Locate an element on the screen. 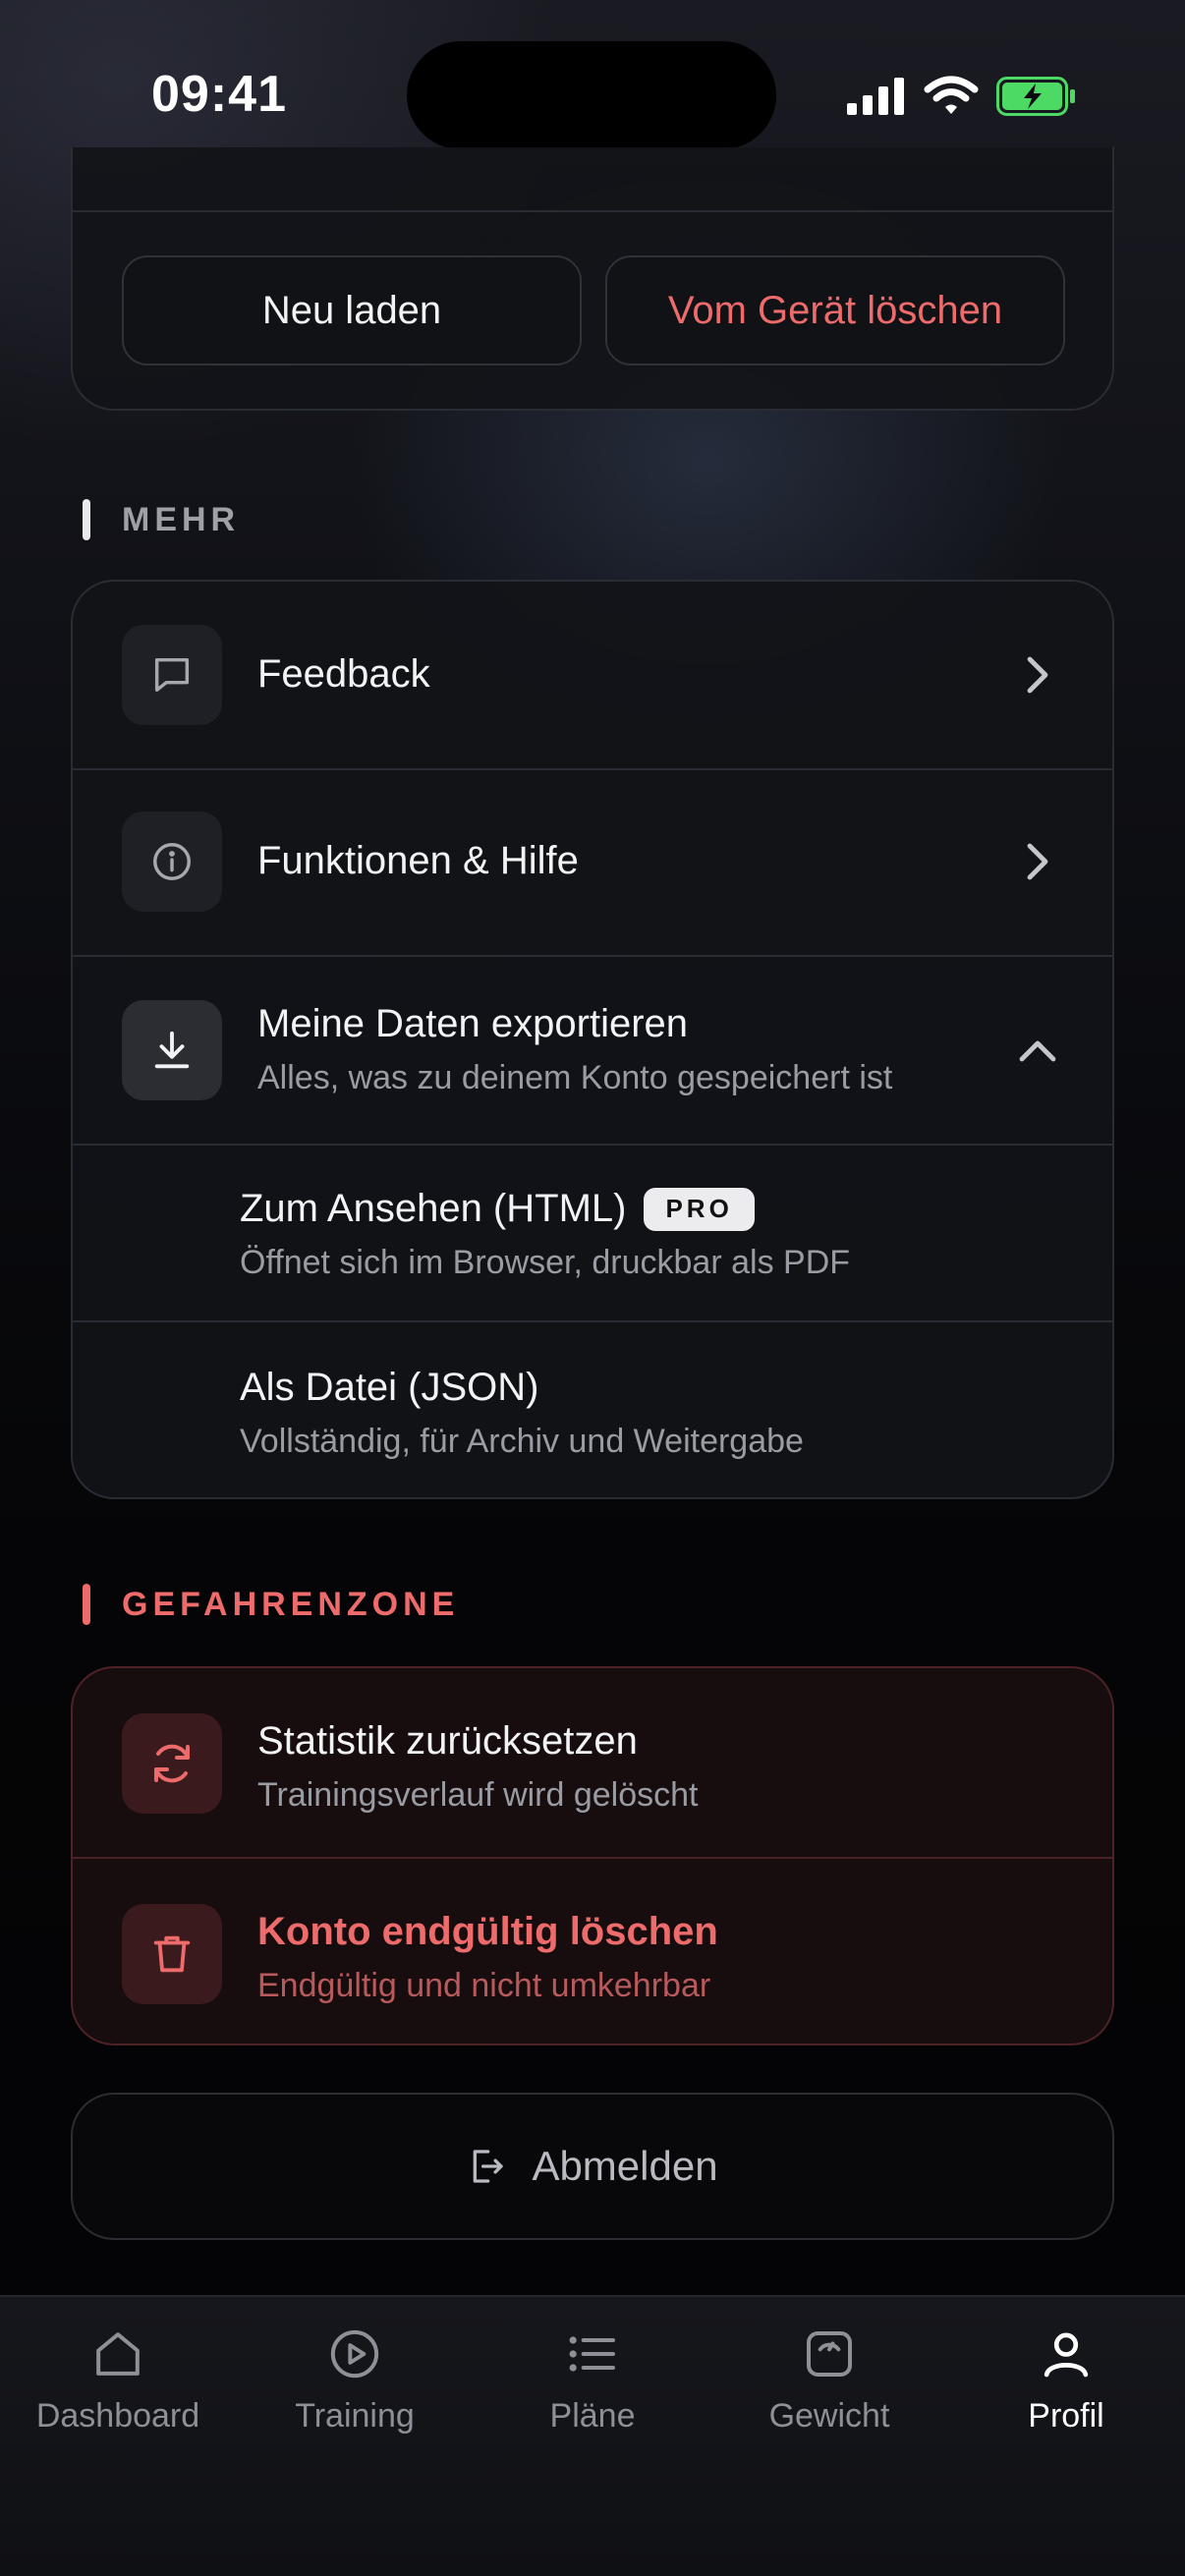  logout-button: Abmelden is located at coordinates (592, 2166).